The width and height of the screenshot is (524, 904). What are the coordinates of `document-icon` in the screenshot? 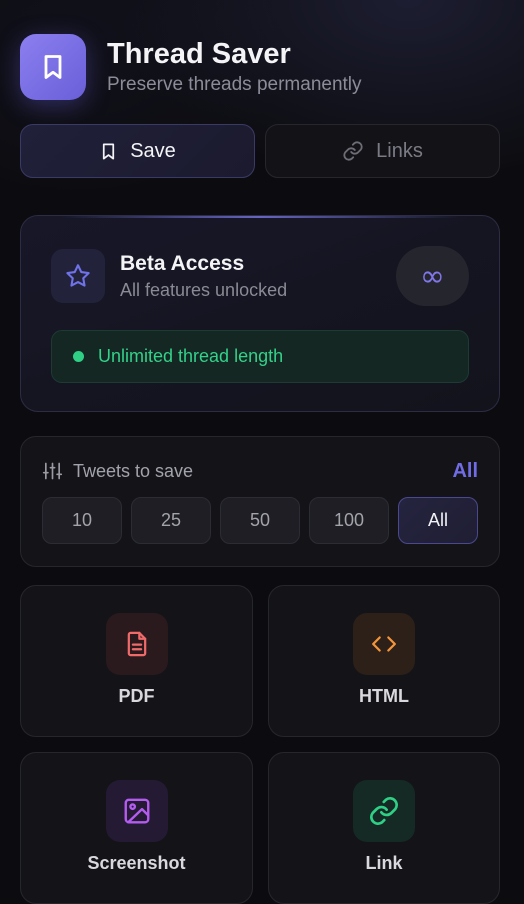 It's located at (136, 644).